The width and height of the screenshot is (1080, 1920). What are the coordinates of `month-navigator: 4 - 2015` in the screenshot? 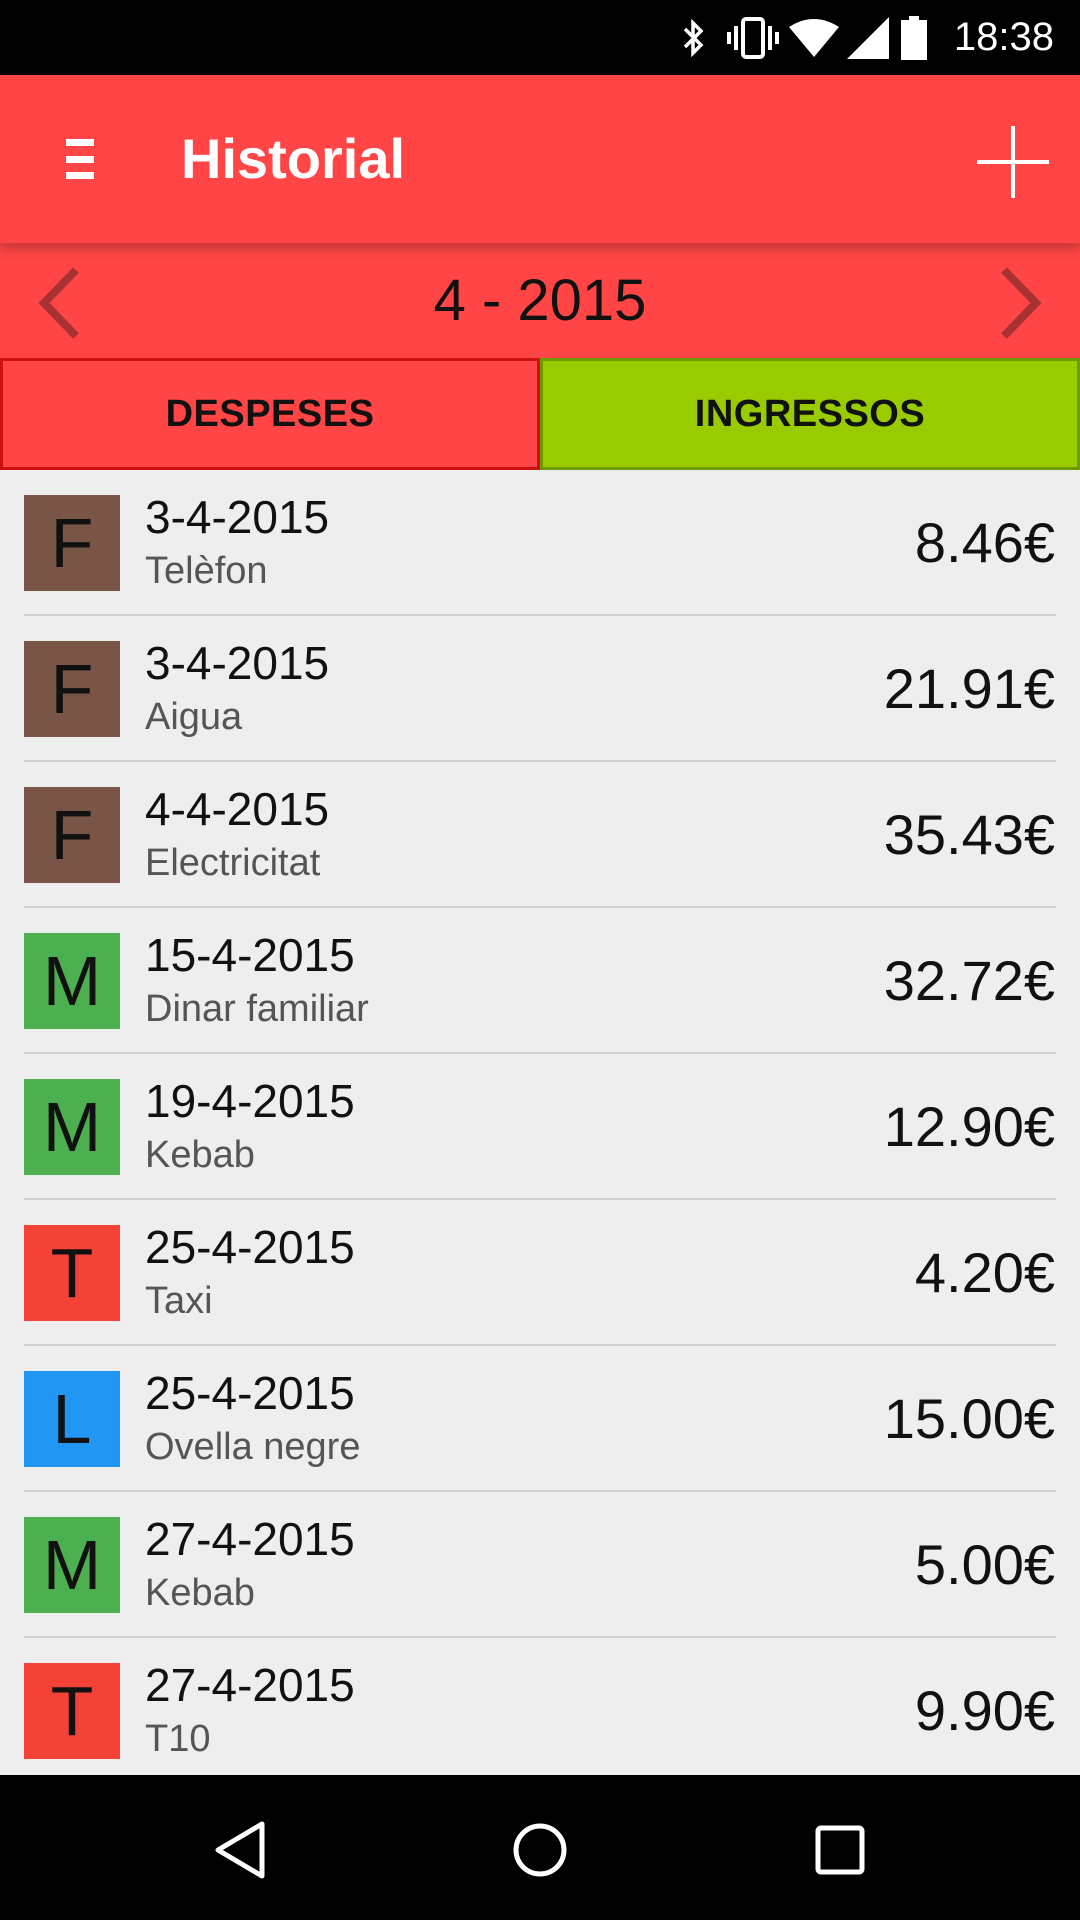 It's located at (540, 300).